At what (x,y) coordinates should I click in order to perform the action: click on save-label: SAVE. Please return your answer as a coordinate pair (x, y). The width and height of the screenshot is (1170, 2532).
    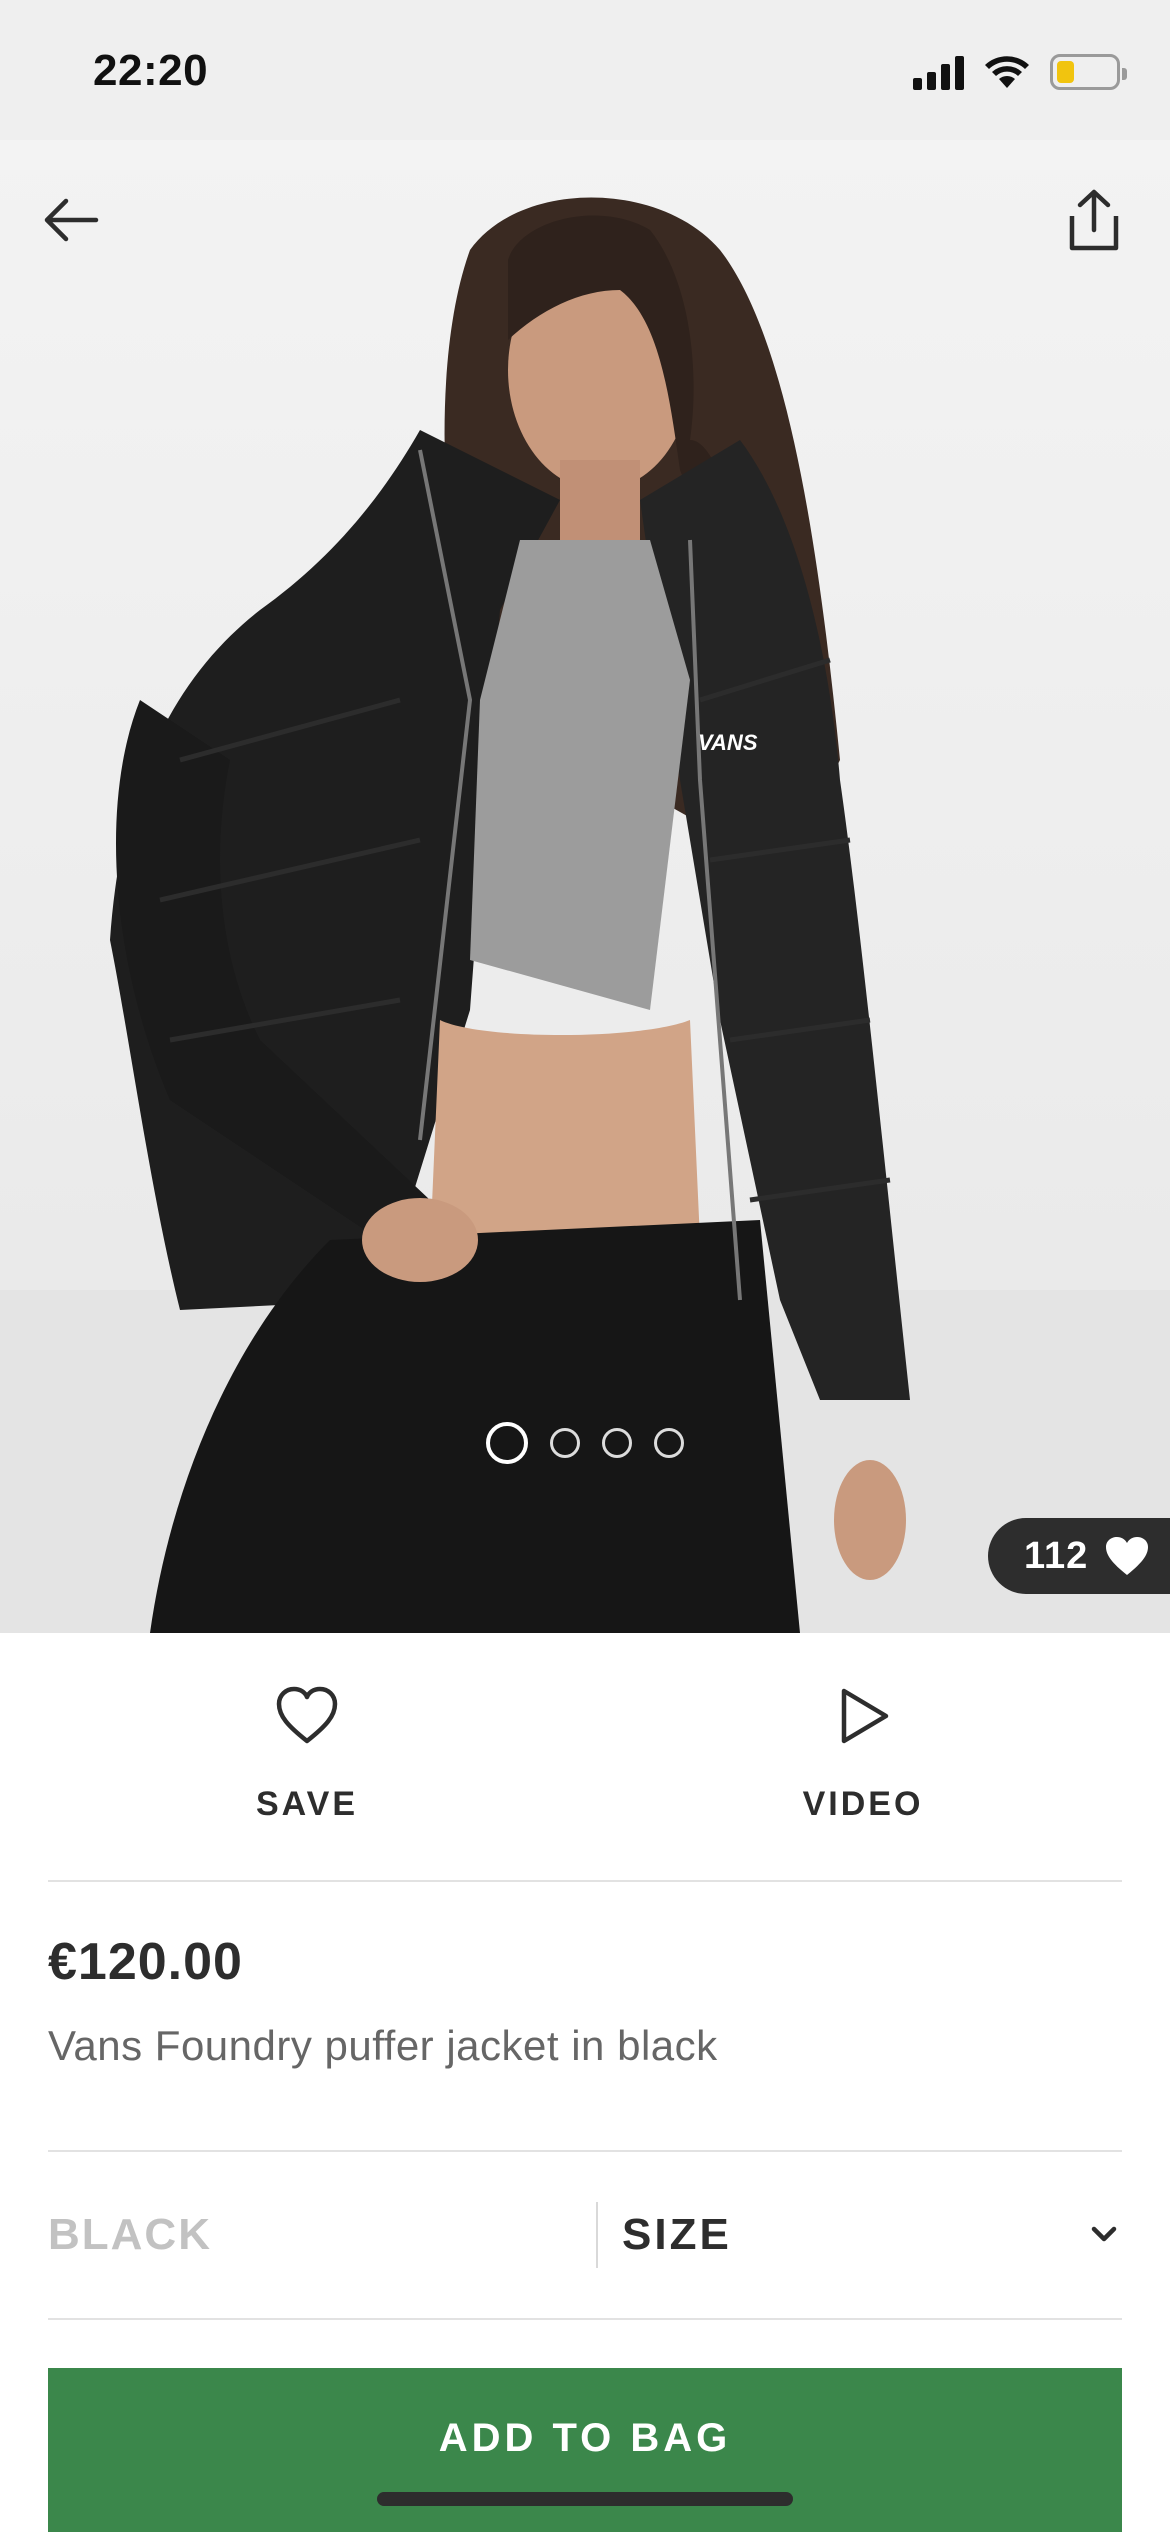
    Looking at the image, I should click on (307, 1804).